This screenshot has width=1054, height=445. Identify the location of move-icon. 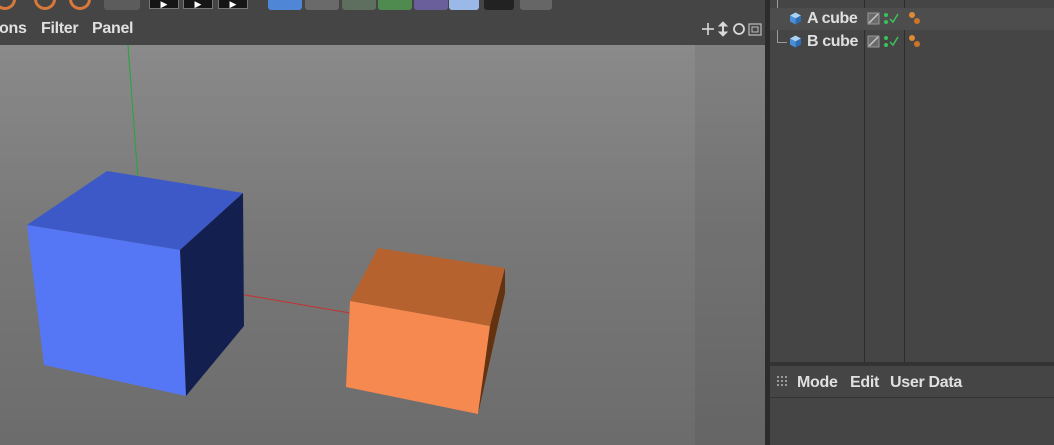
(708, 29).